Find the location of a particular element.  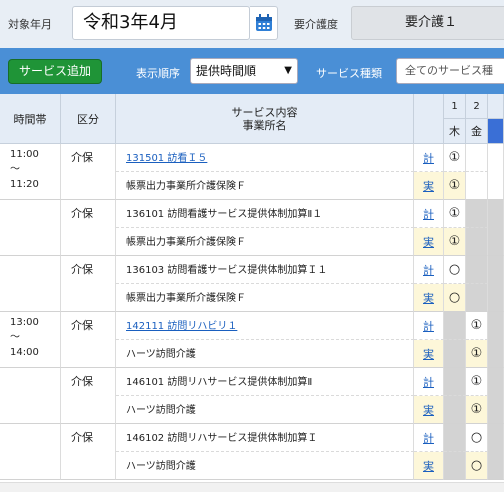

service-text: 136101 訪問看護サービス提供体制加算Ⅱ１ is located at coordinates (224, 214).